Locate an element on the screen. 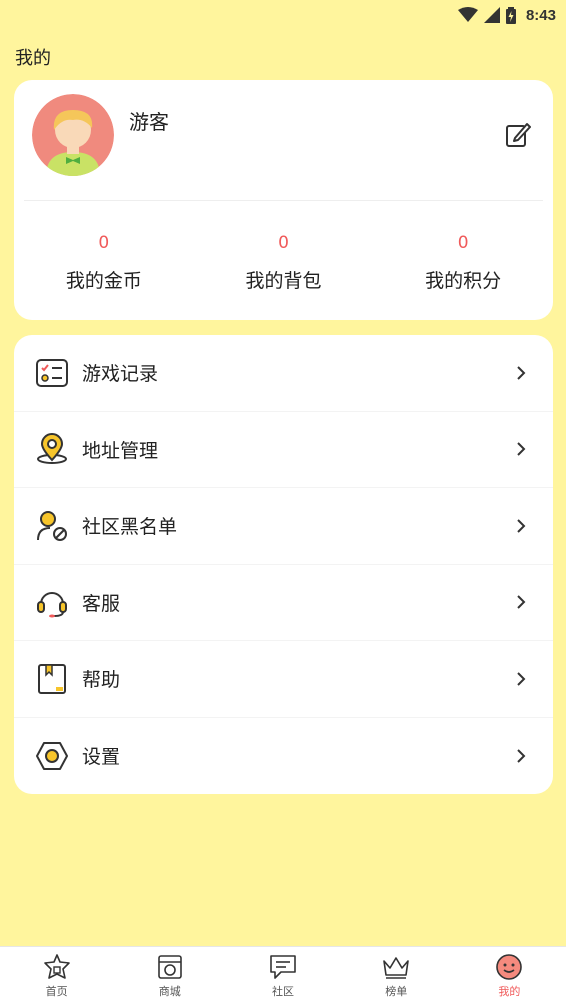 Image resolution: width=566 pixels, height=1006 pixels. nav-community: 社区 is located at coordinates (282, 976).